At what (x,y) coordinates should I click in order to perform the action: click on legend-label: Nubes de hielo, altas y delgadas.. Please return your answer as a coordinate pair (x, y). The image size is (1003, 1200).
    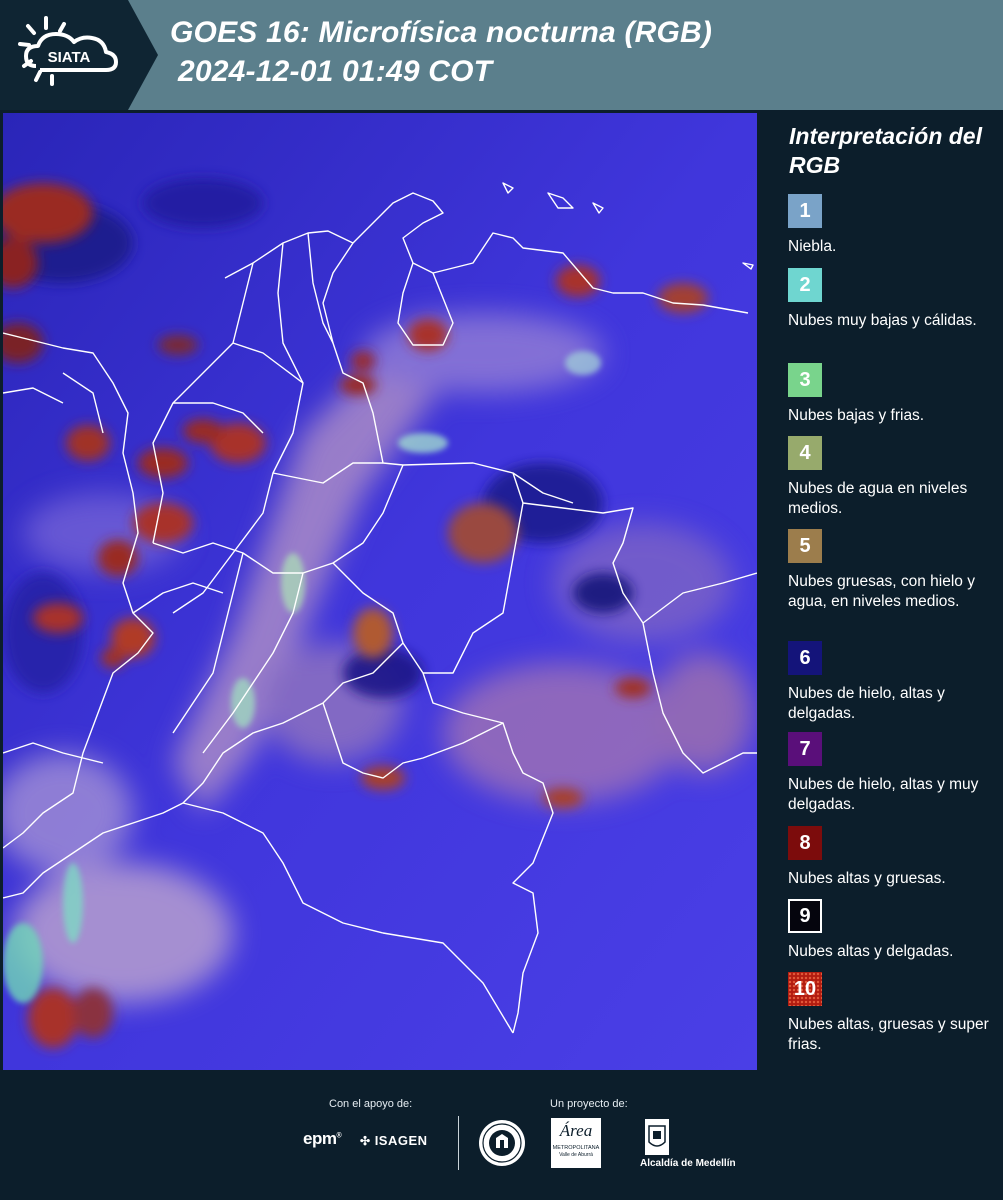
    Looking at the image, I should click on (866, 703).